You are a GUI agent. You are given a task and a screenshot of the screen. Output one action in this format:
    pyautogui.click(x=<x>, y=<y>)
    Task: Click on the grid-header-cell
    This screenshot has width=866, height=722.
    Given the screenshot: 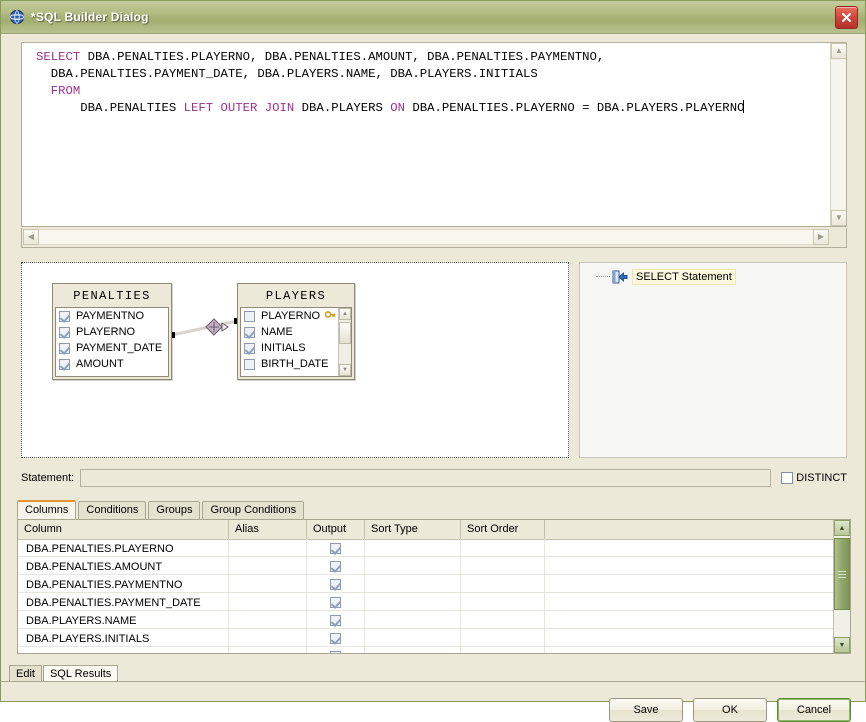 What is the action you would take?
    pyautogui.click(x=690, y=529)
    